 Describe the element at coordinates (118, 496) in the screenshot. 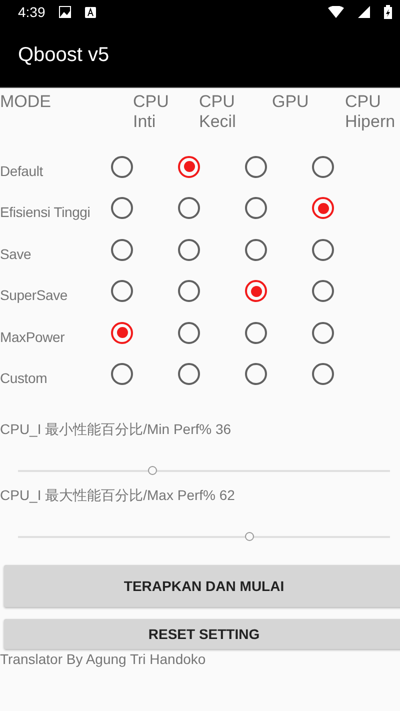

I see `slider-label: CPU_I 最大性能百分比/Max Perf% 62` at that location.